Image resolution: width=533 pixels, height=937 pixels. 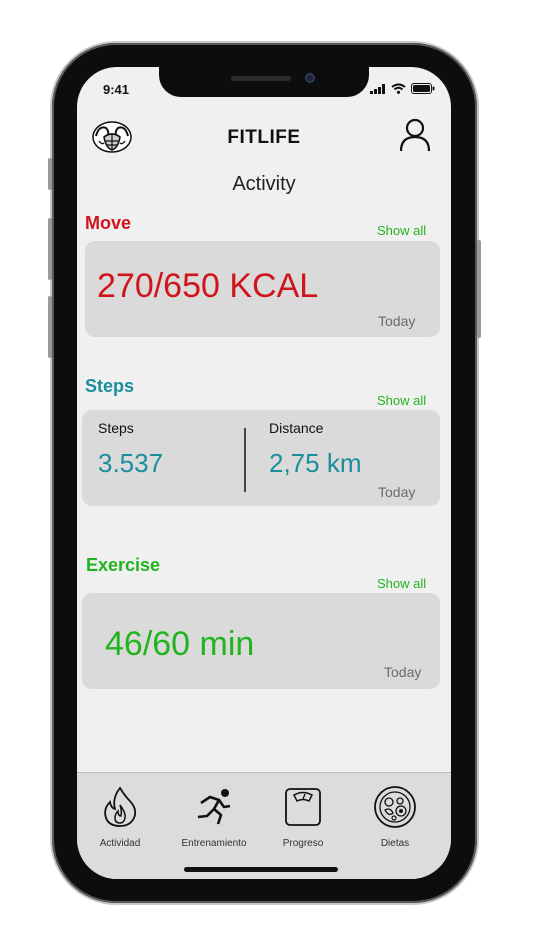 What do you see at coordinates (116, 428) in the screenshot?
I see `steps-count-label: Steps` at bounding box center [116, 428].